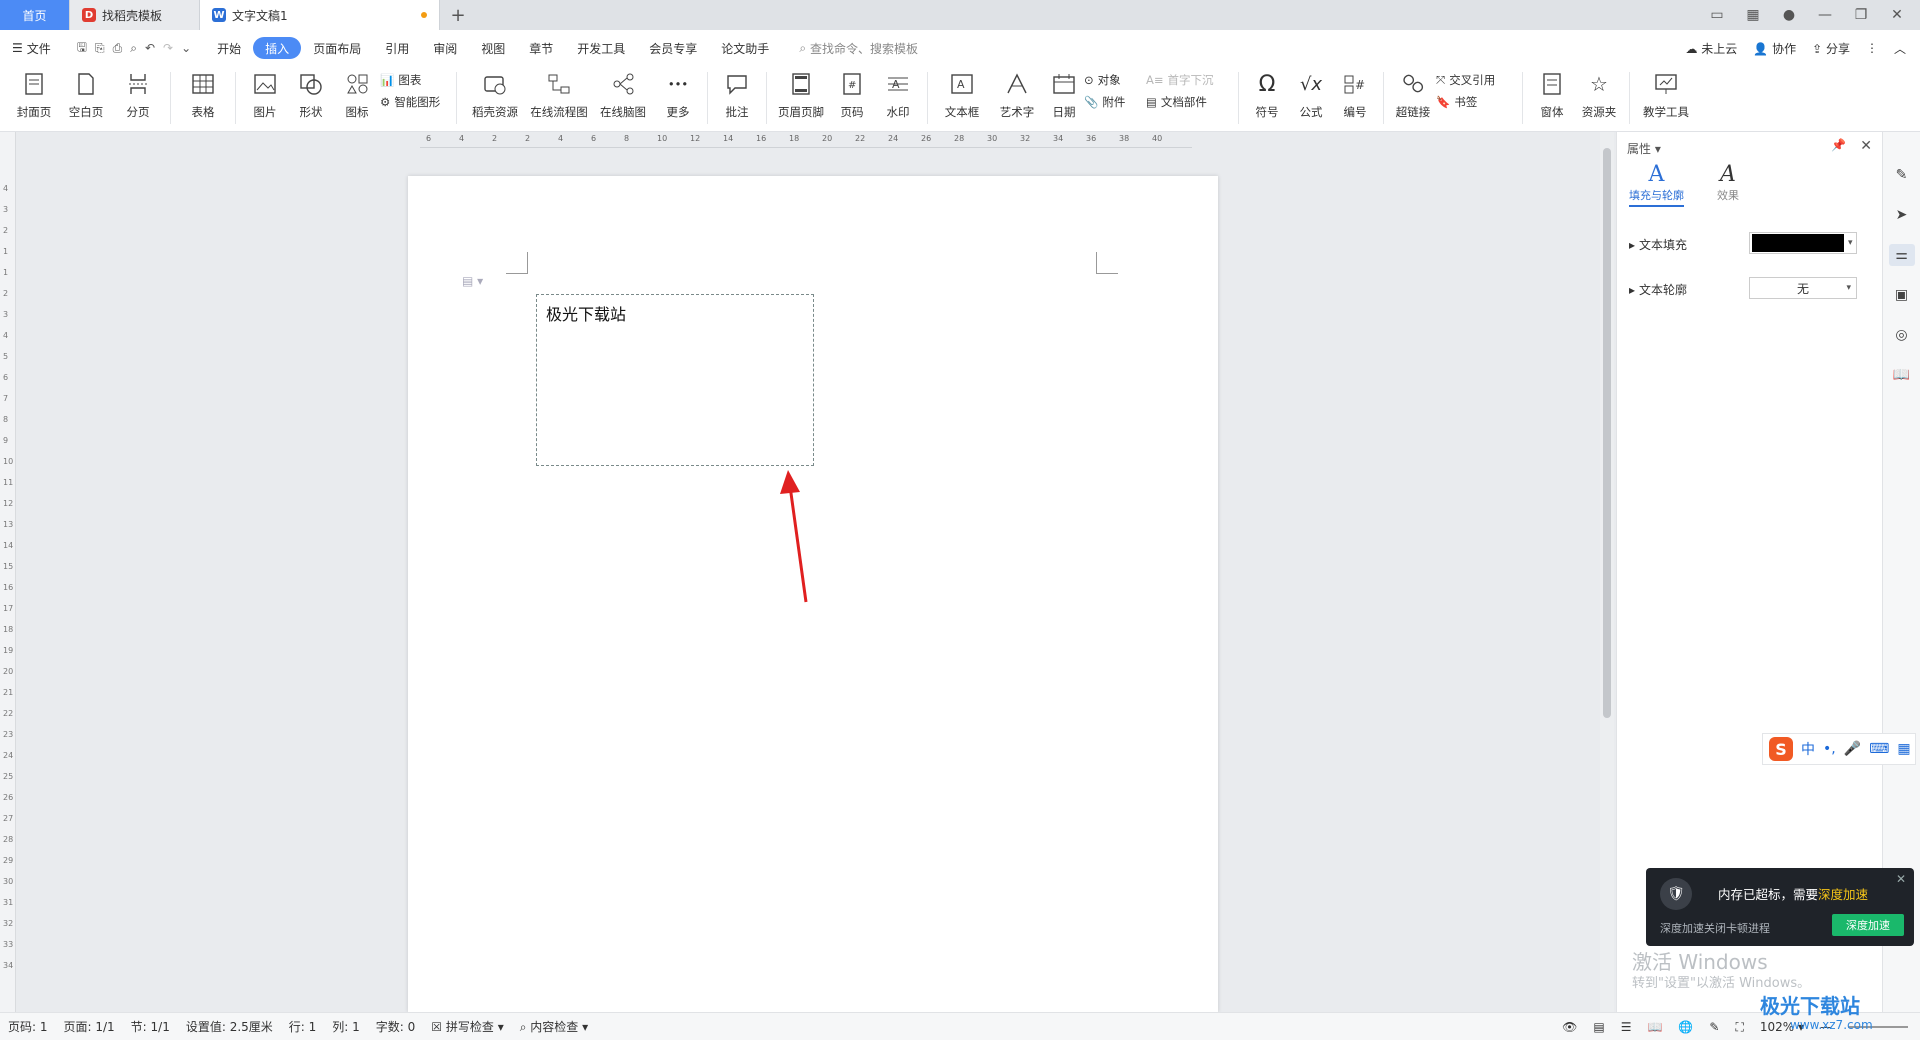  I want to click on web-view-icon: 🌐, so click(1685, 1027).